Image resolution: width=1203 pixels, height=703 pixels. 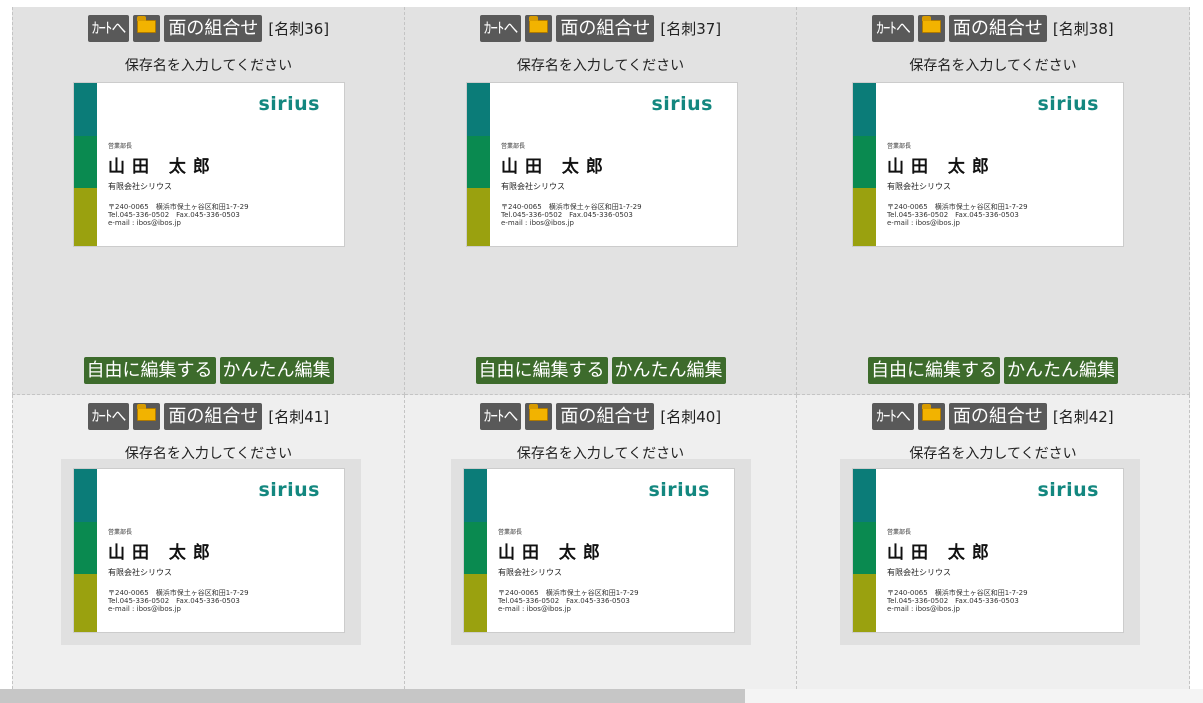 I want to click on card-number: [名刺41], so click(x=299, y=417).